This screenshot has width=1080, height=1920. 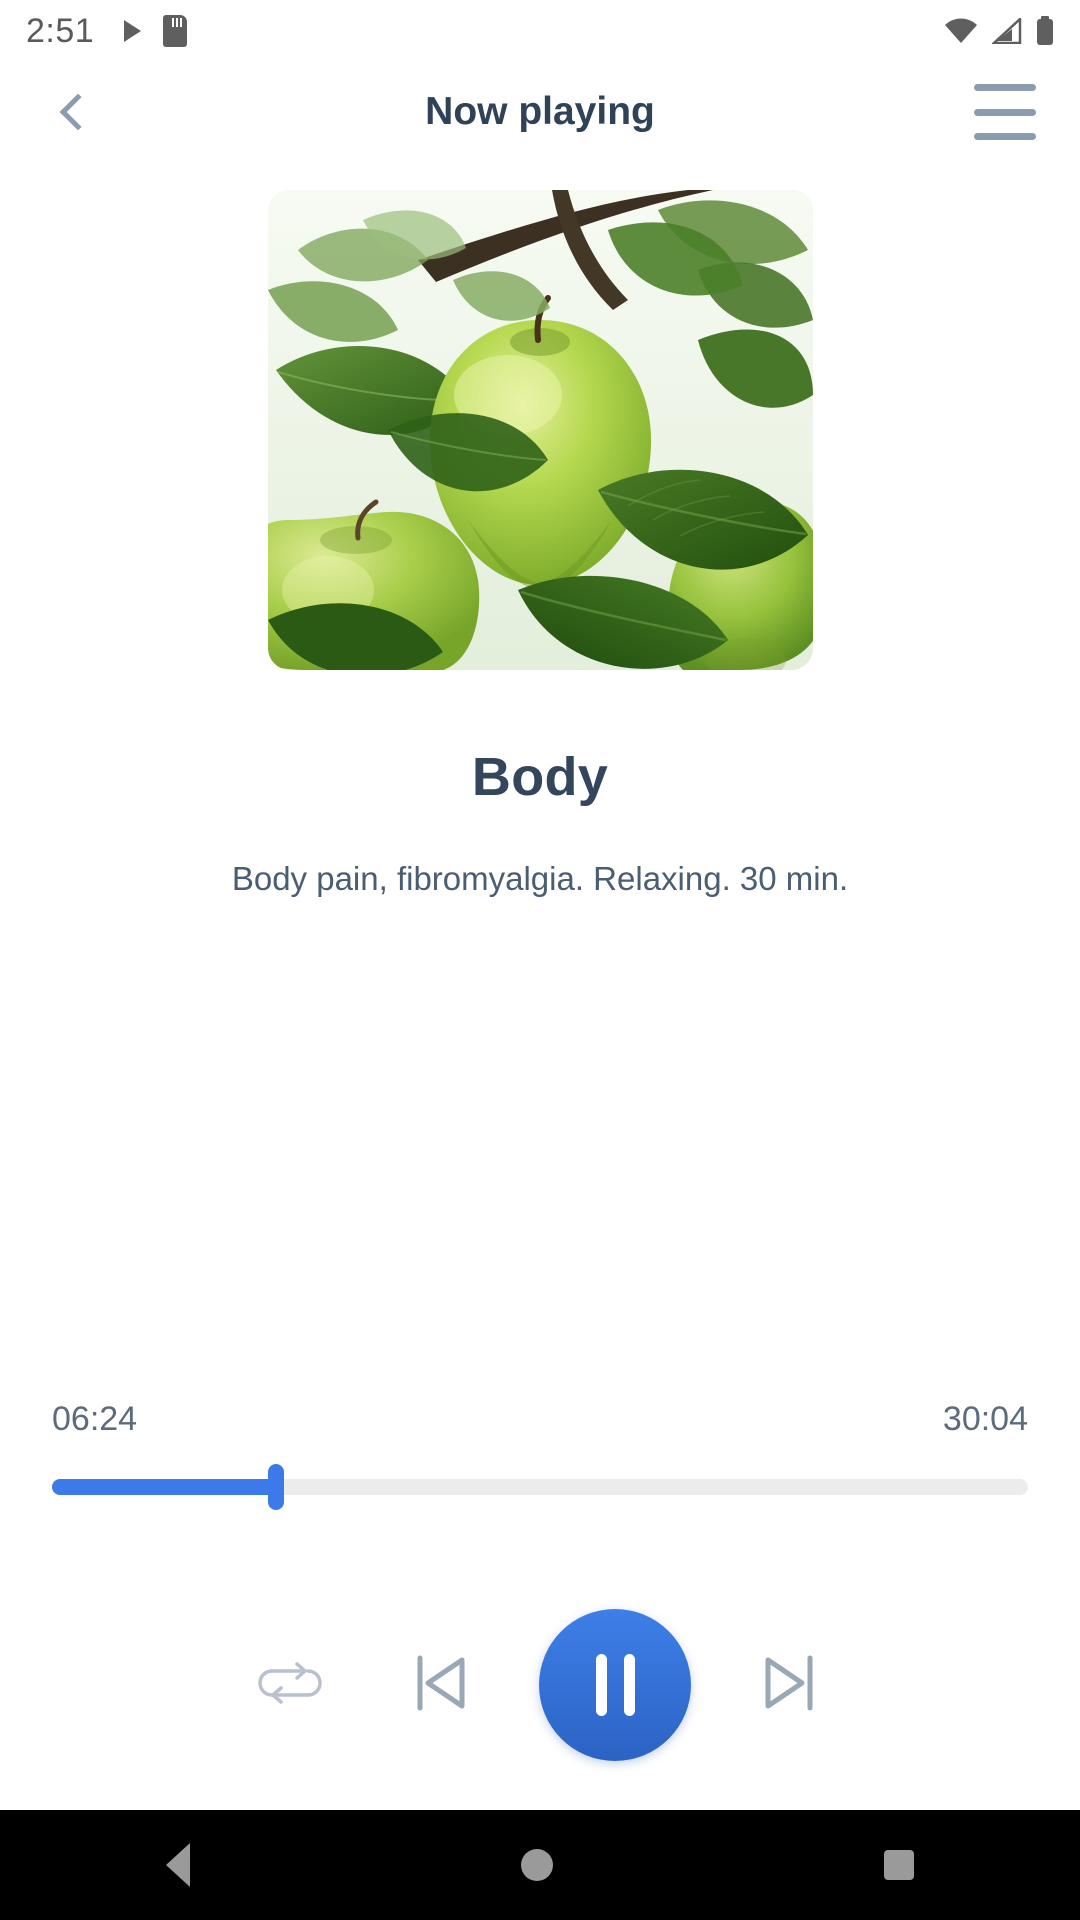 I want to click on page-title: Now playing, so click(x=540, y=111).